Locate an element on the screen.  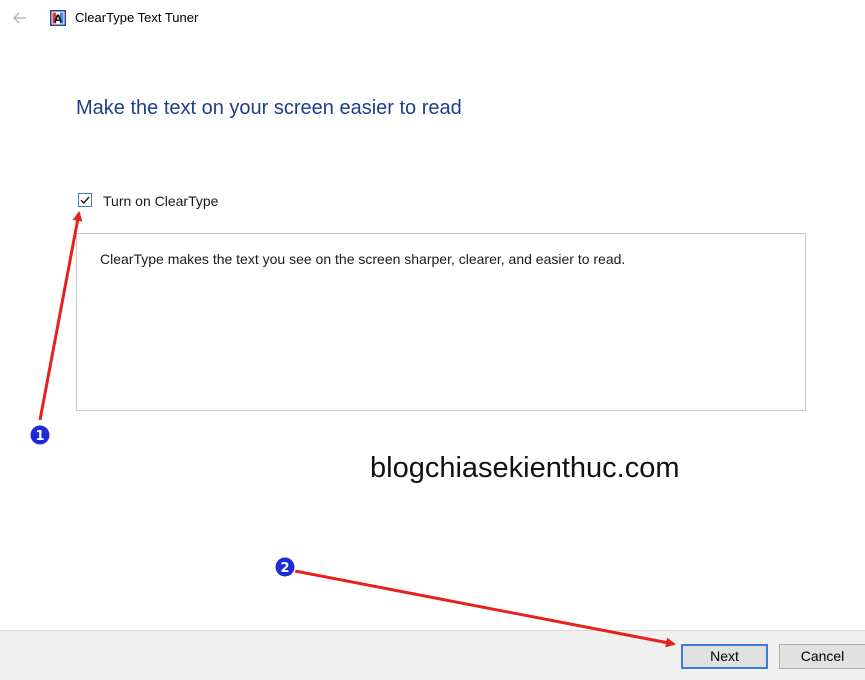
cleartype-app-icon: A is located at coordinates (58, 18).